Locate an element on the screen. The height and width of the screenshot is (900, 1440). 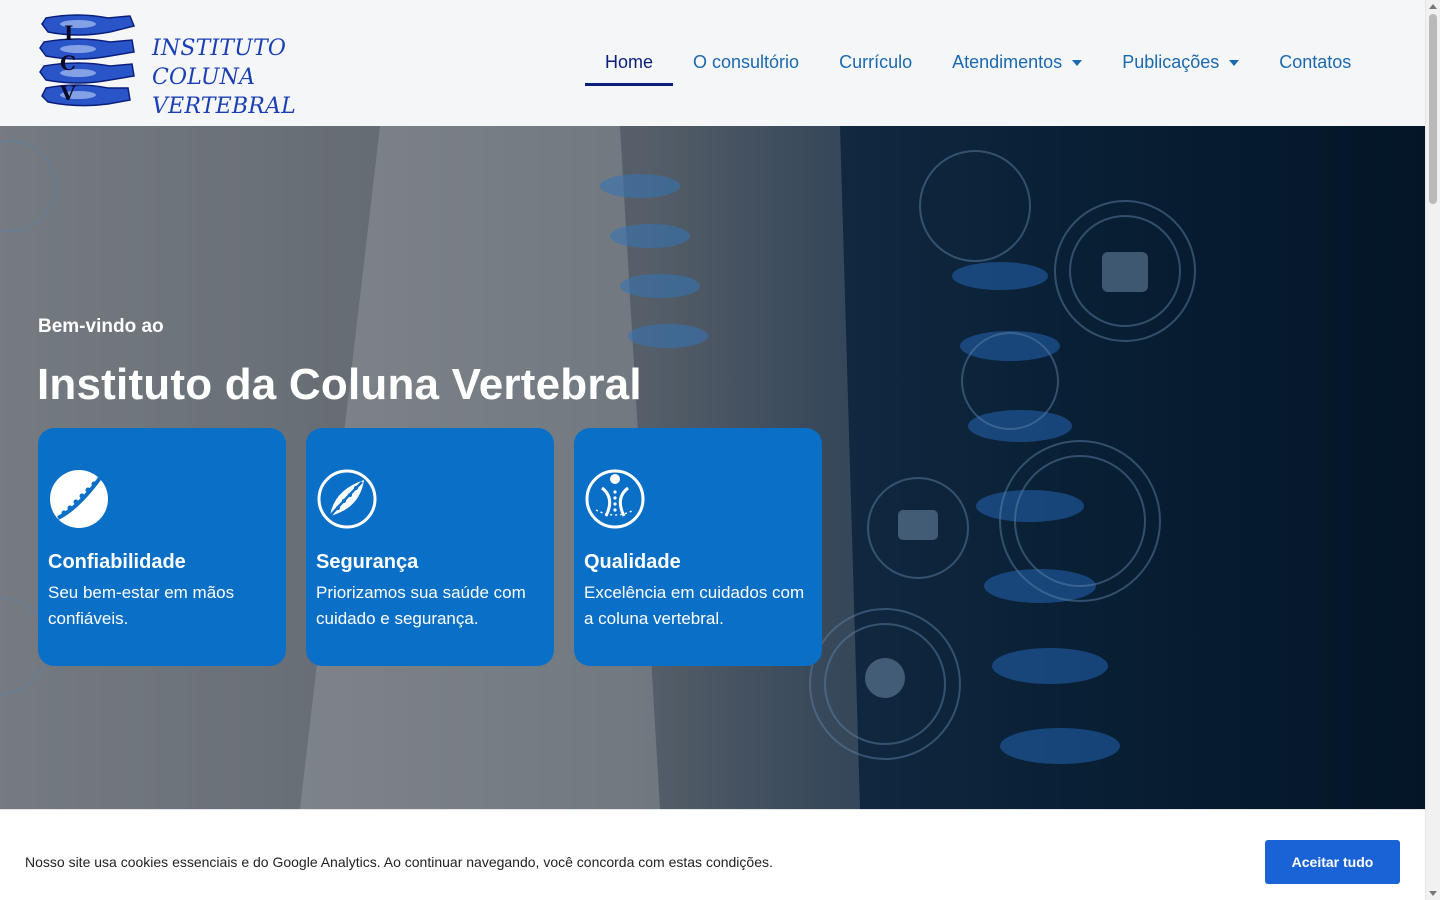
person-spine-icon is located at coordinates (615, 499).